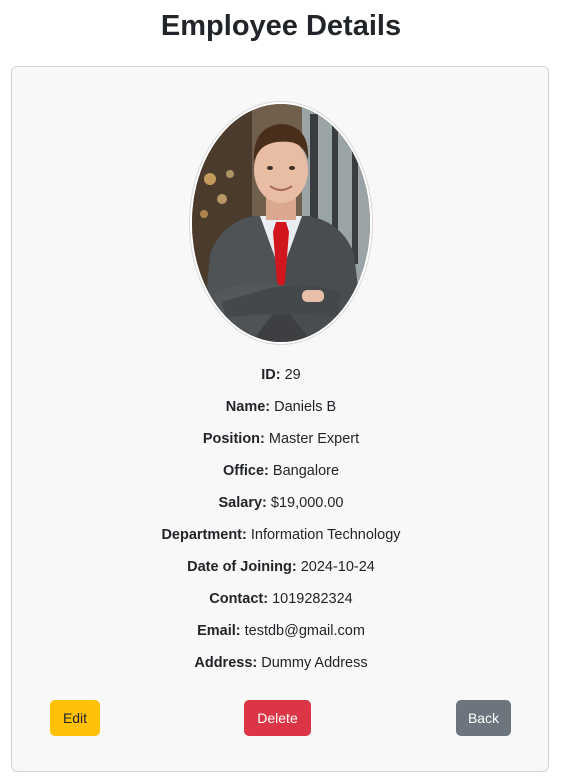 Image resolution: width=566 pixels, height=778 pixels. I want to click on field-value: Daniels B, so click(305, 407).